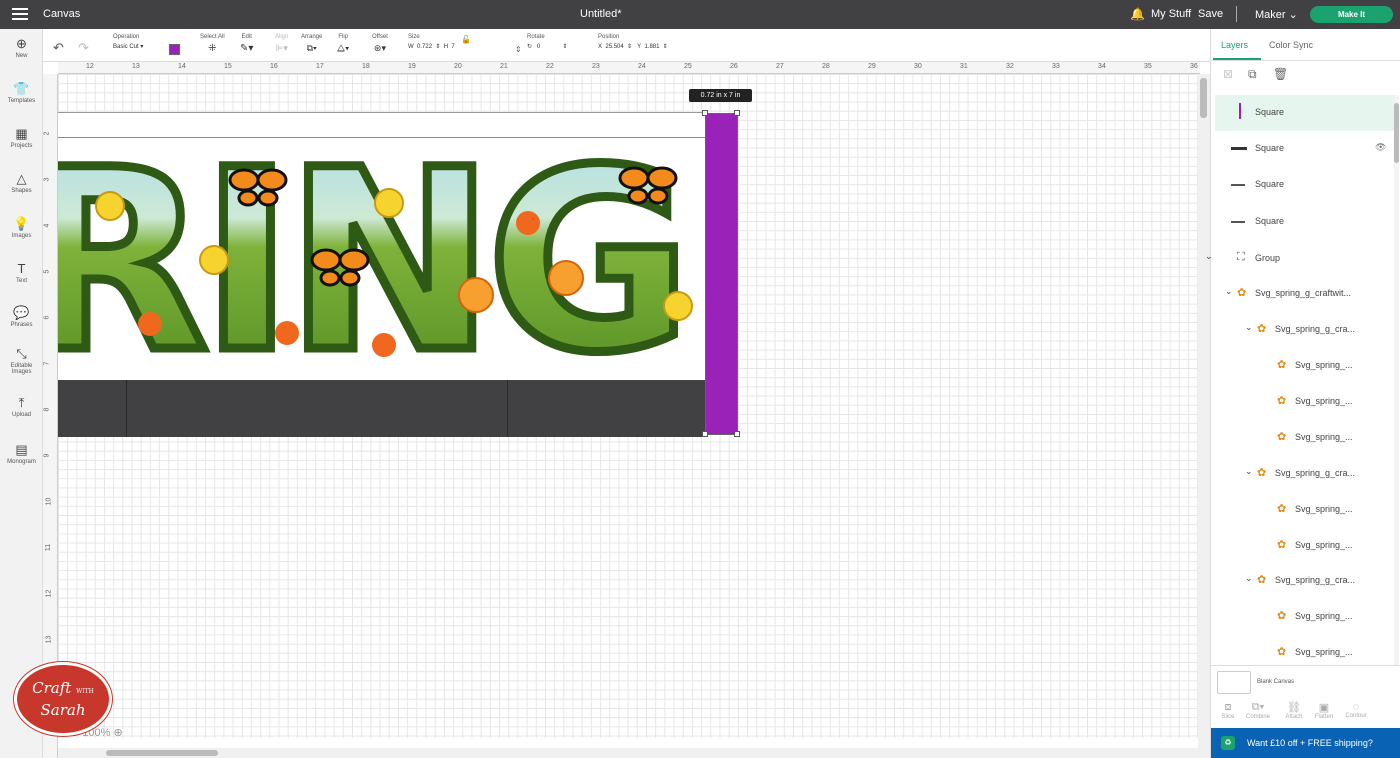 Image resolution: width=1400 pixels, height=758 pixels. What do you see at coordinates (1351, 14) in the screenshot?
I see `make-it-button: Make It` at bounding box center [1351, 14].